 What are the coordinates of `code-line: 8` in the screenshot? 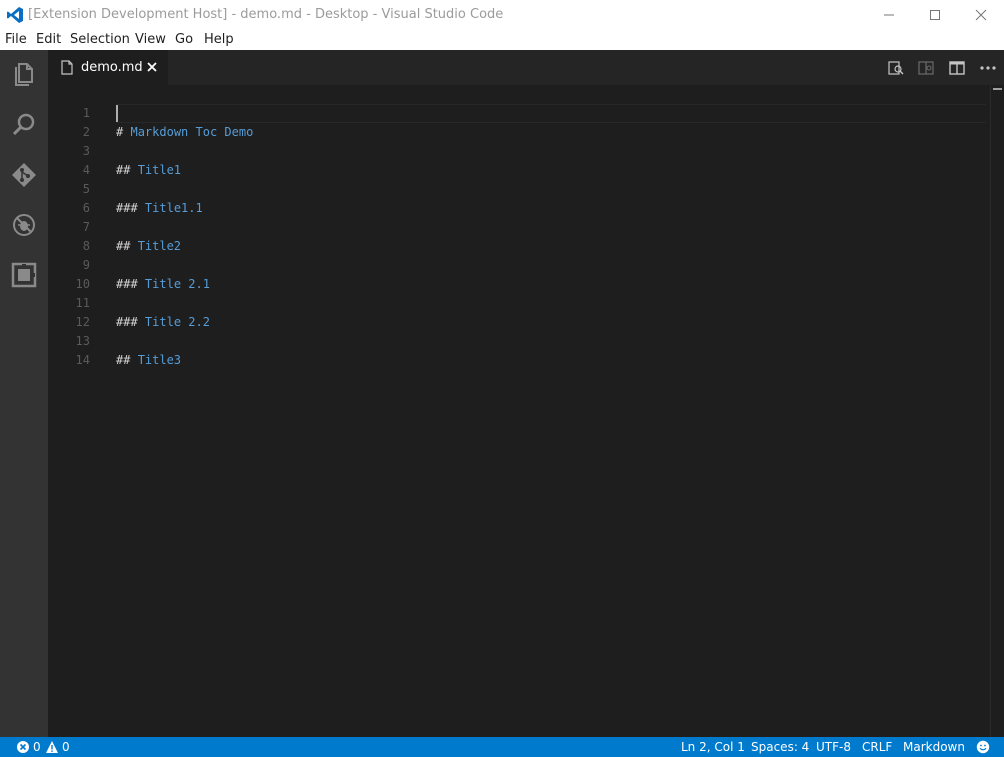 It's located at (69, 235).